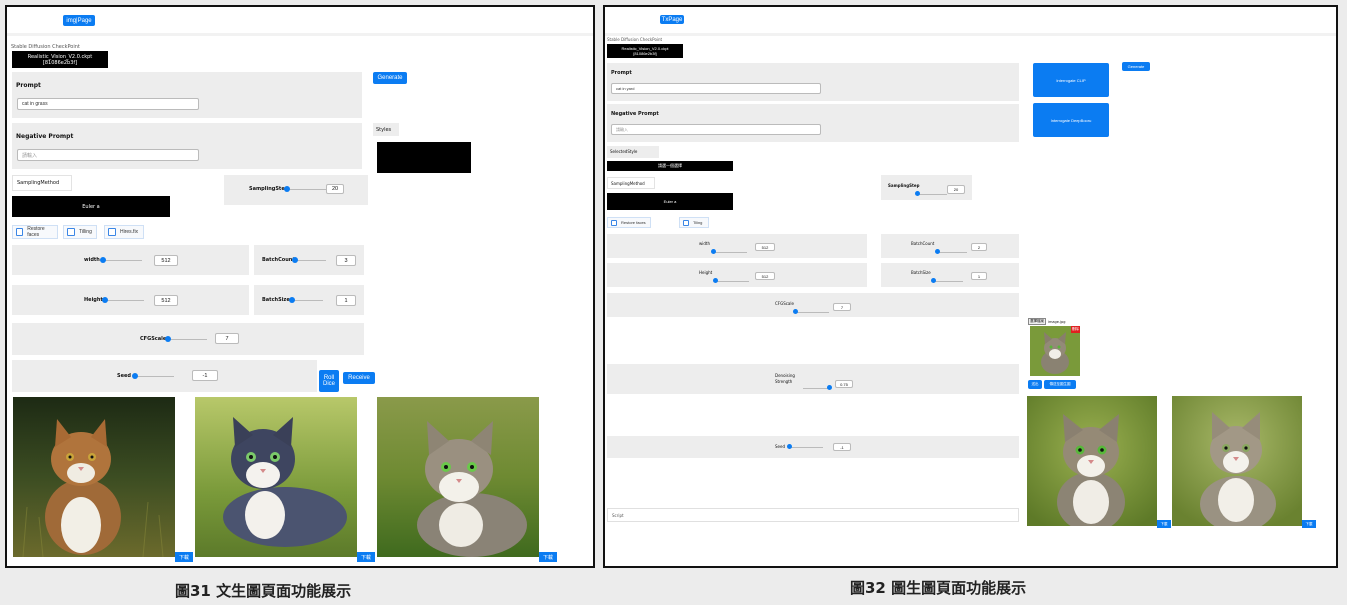 The width and height of the screenshot is (1347, 605). I want to click on hires-fix-checkbox: Hires.fix, so click(124, 232).